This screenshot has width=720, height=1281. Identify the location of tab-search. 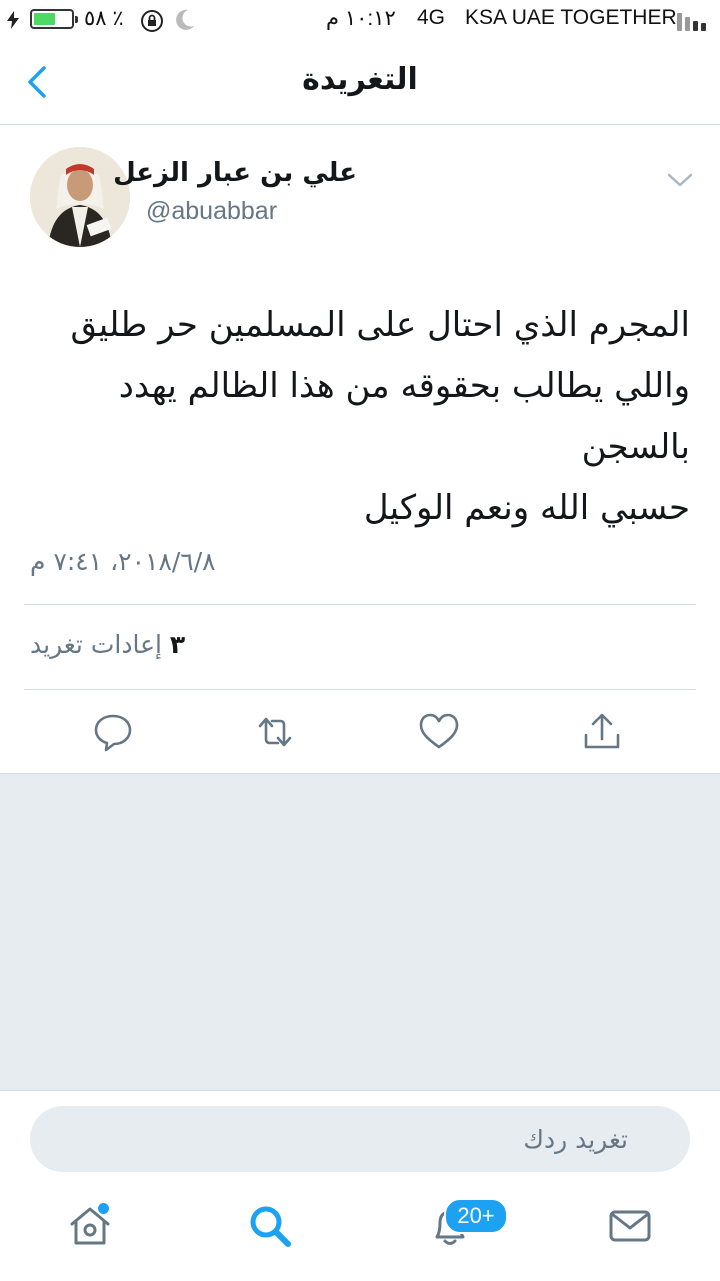
(270, 1226).